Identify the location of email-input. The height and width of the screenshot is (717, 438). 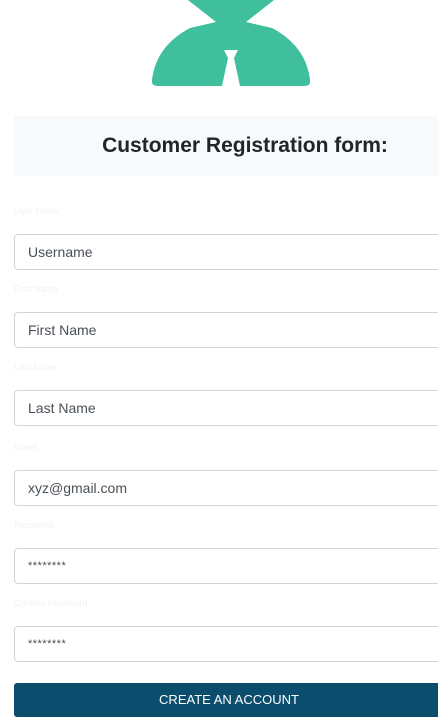
(226, 488).